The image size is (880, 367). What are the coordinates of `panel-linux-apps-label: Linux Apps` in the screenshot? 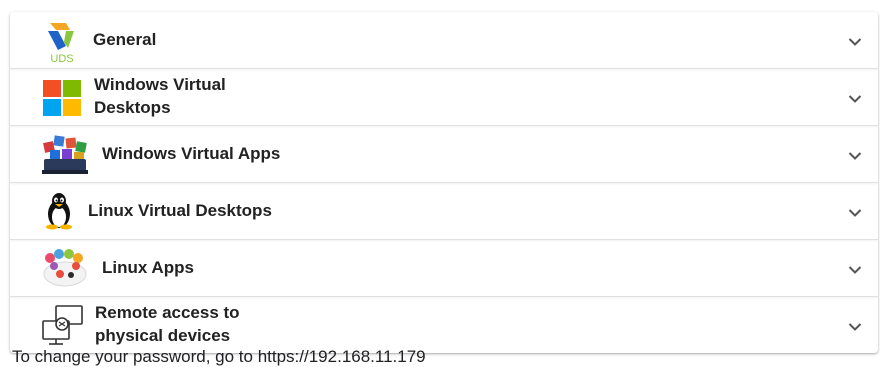 It's located at (148, 267).